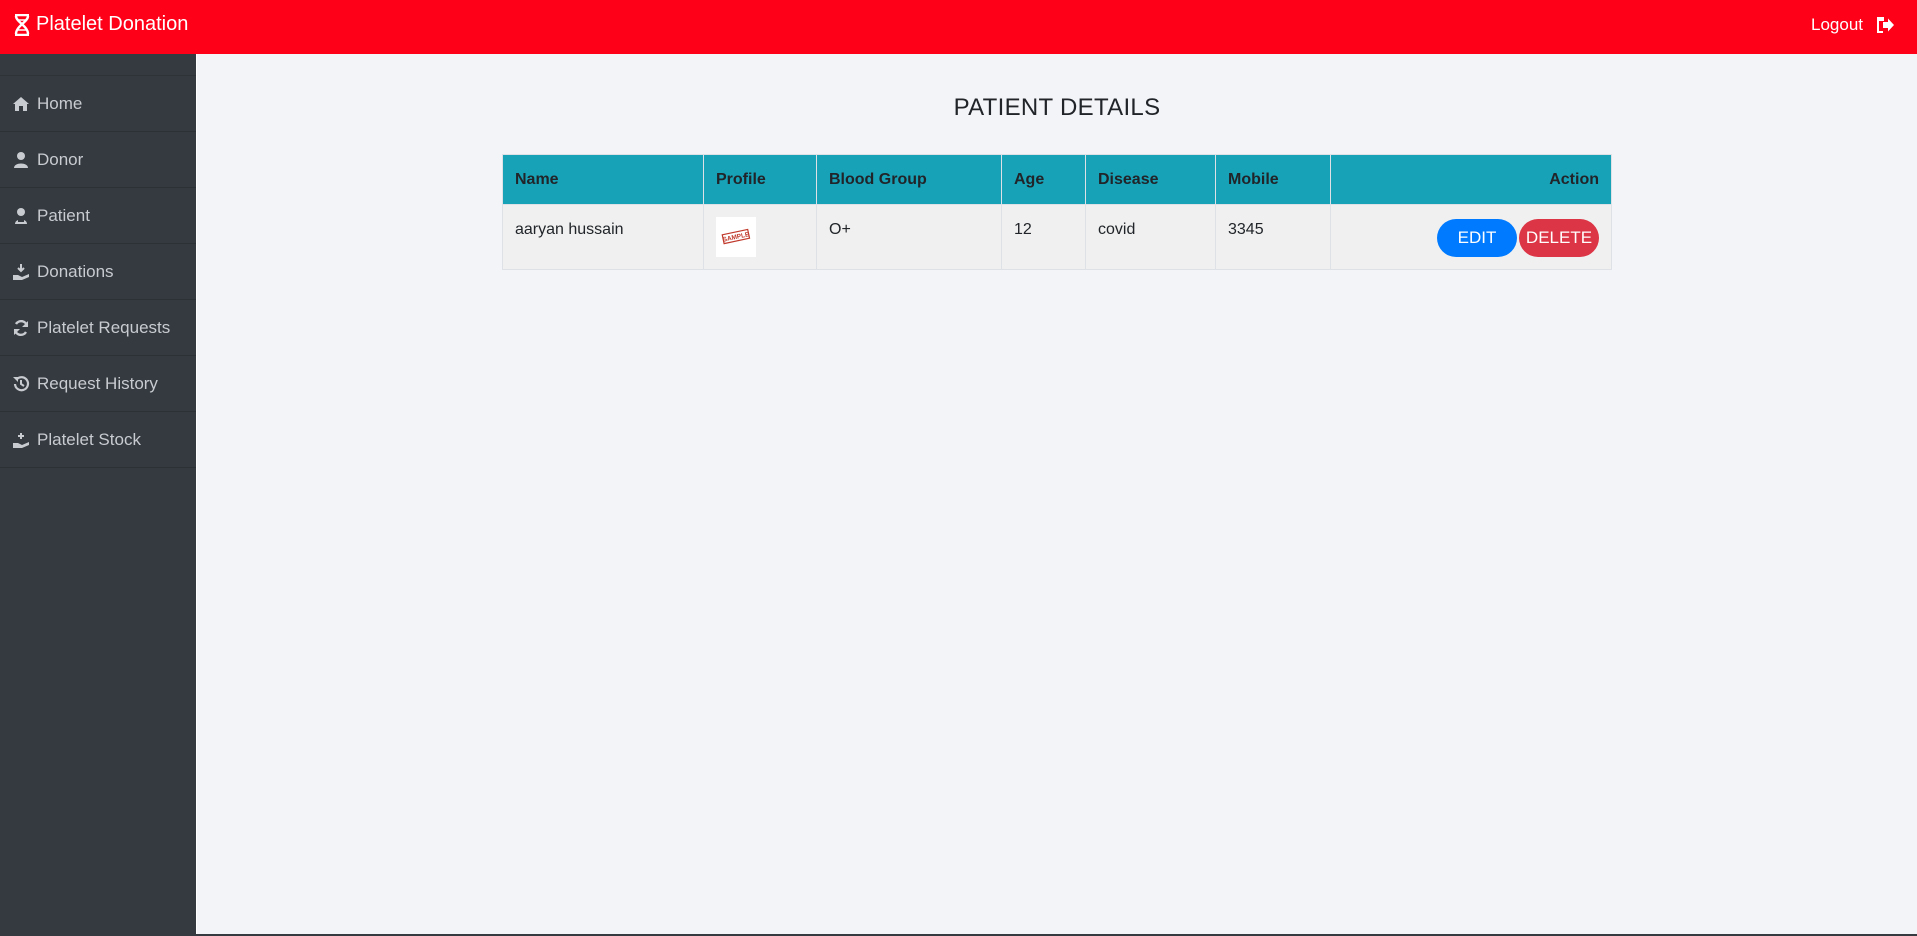 The height and width of the screenshot is (936, 1917). I want to click on sidebar-item-label: Platelet Requests, so click(104, 327).